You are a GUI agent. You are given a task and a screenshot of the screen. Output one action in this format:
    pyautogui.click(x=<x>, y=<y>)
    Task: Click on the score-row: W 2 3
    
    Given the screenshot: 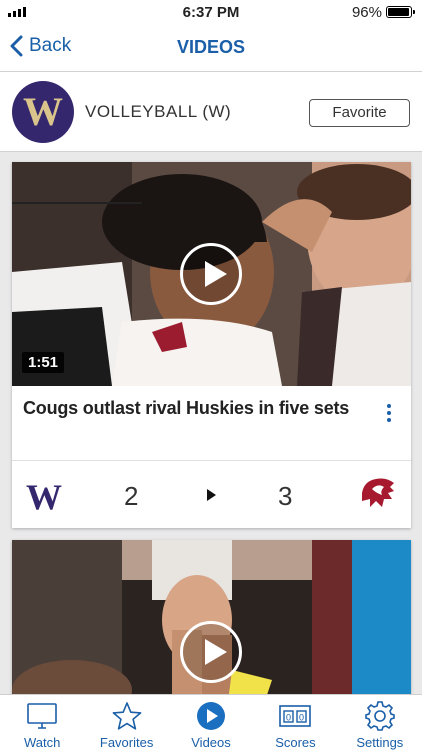 What is the action you would take?
    pyautogui.click(x=211, y=494)
    